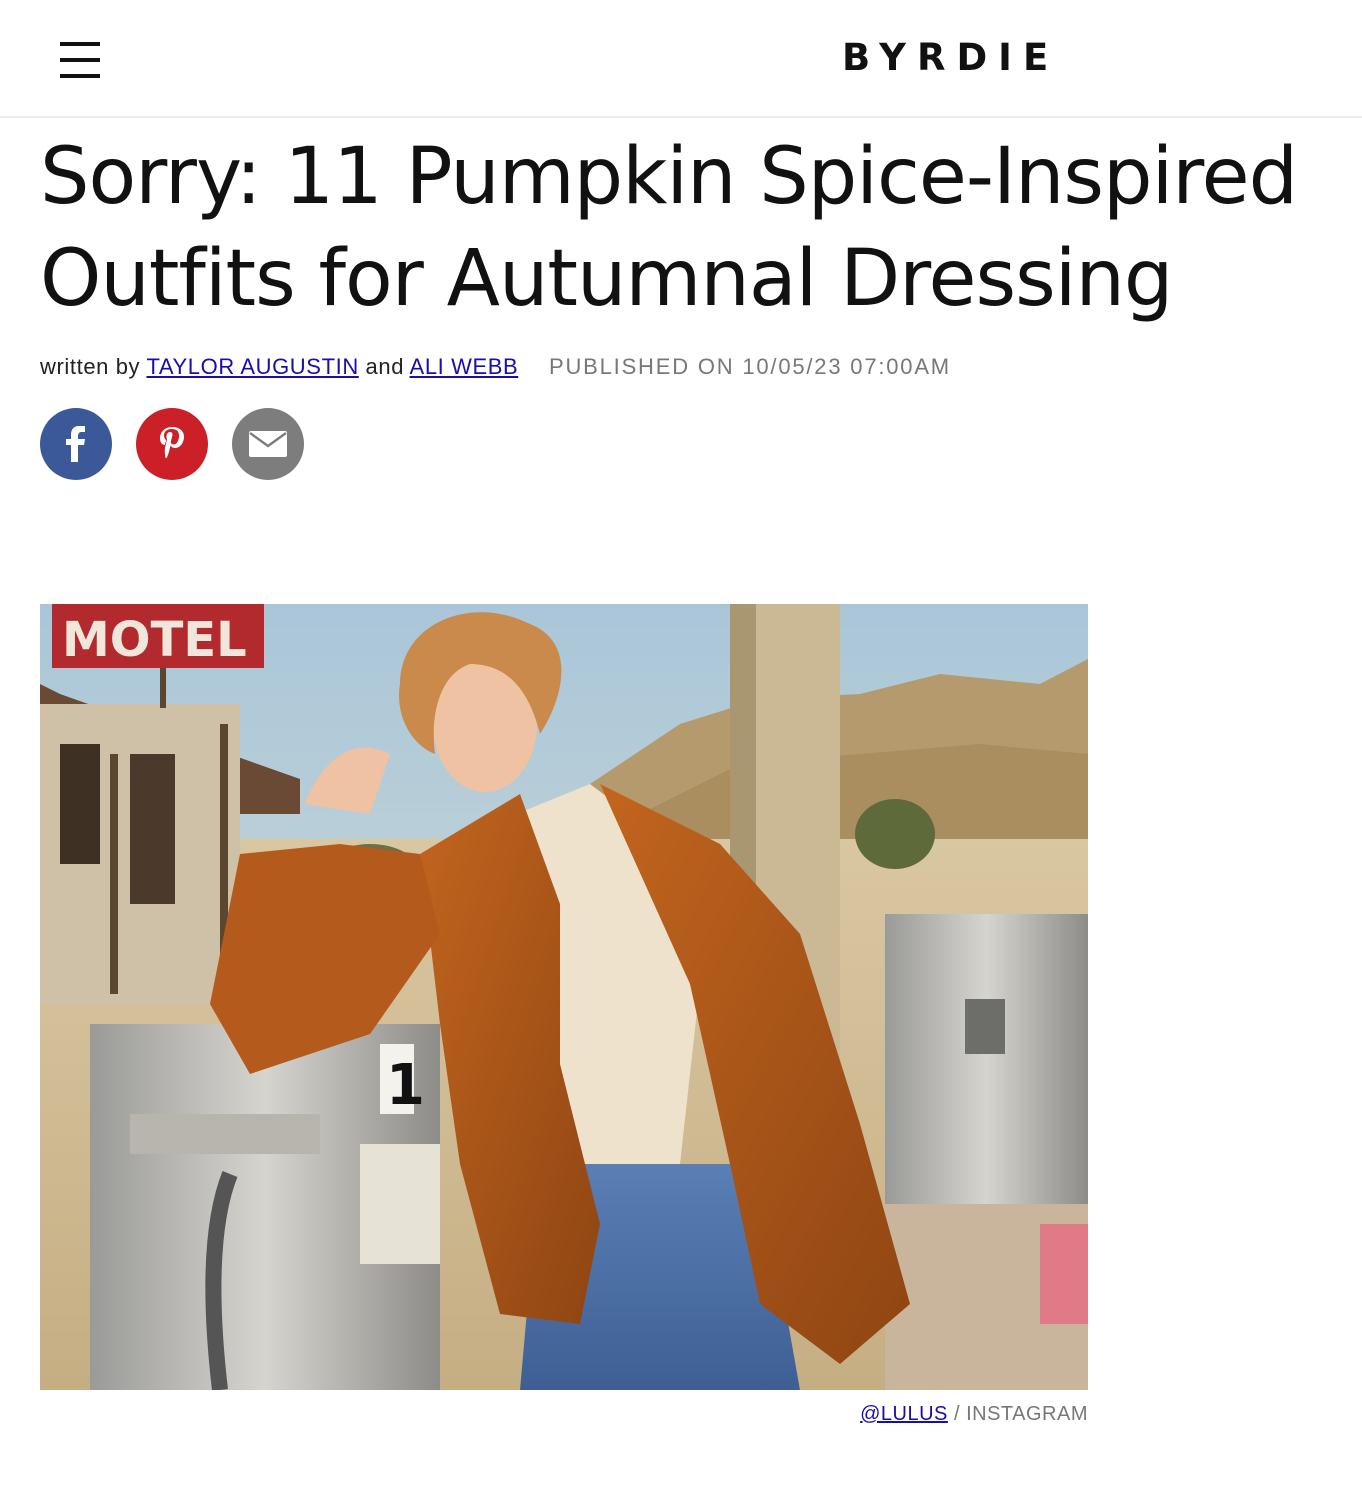 The width and height of the screenshot is (1362, 1490). I want to click on publish-date: PUBLISHED ON 10/05/23 07:00AM, so click(750, 366).